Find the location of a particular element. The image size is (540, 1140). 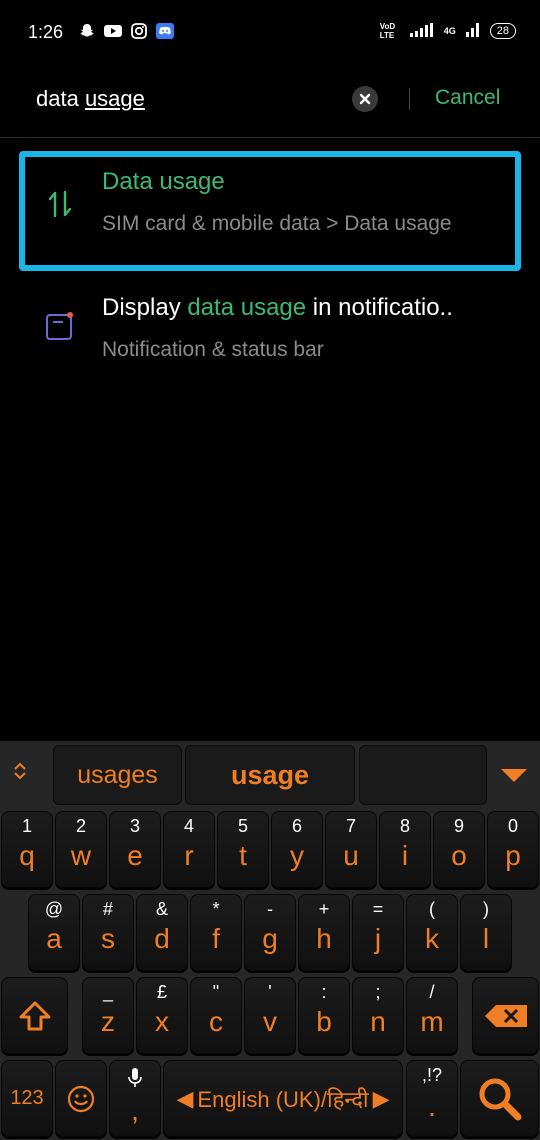

language-right-arrow-icon: ▶ is located at coordinates (381, 1098).